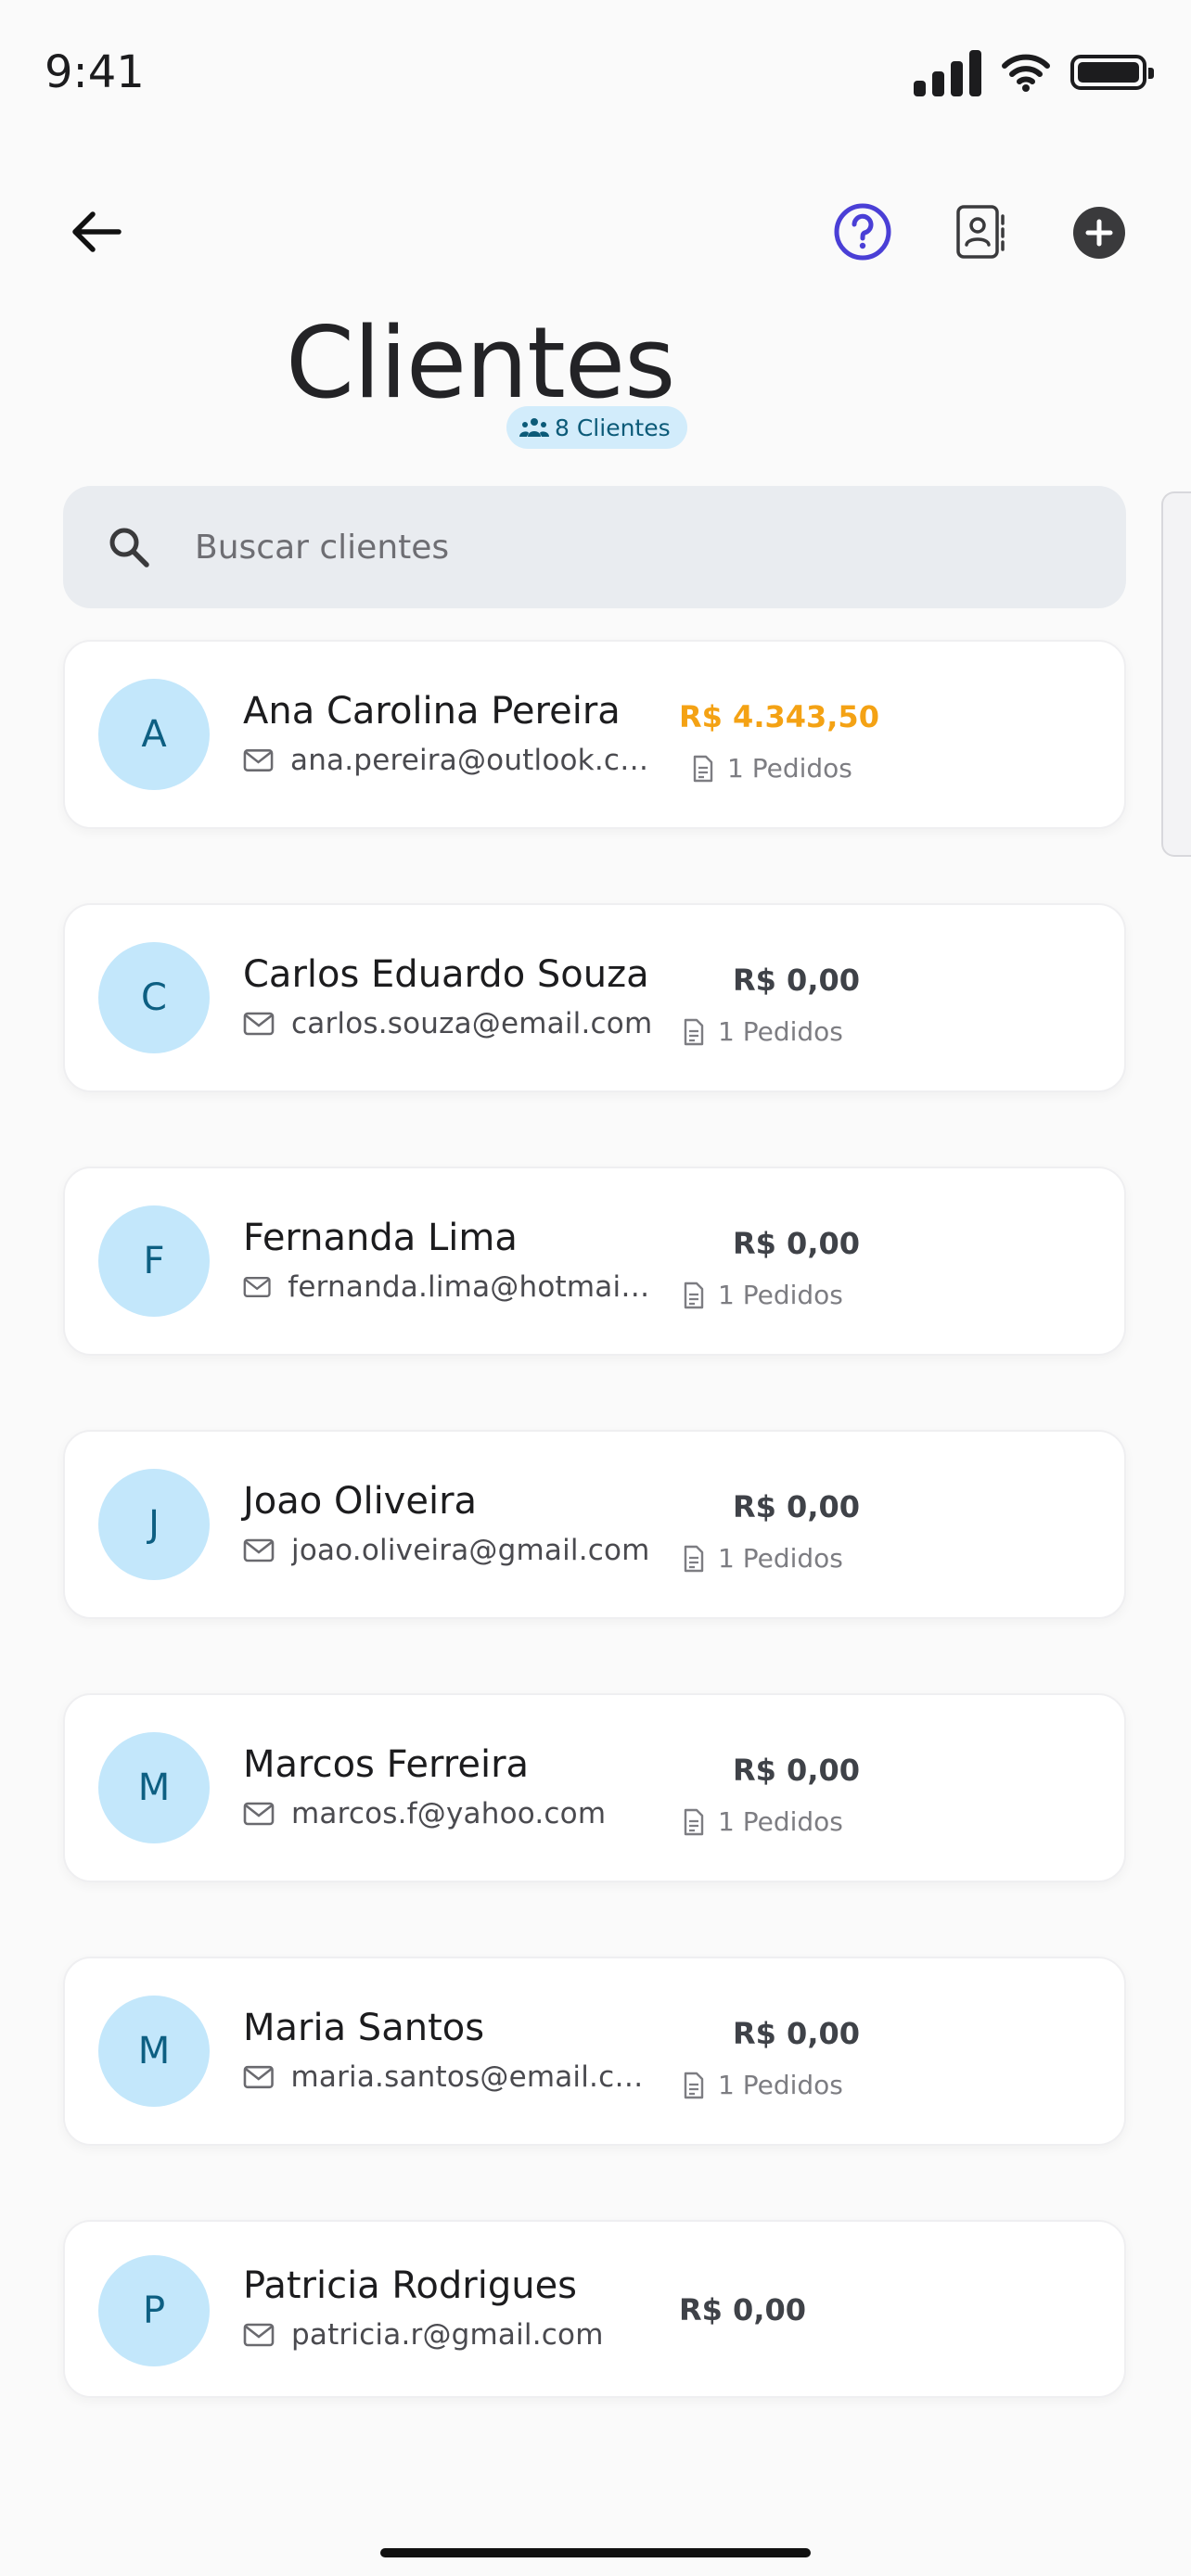  Describe the element at coordinates (432, 712) in the screenshot. I see `client-name: Ana Carolina Pereira` at that location.